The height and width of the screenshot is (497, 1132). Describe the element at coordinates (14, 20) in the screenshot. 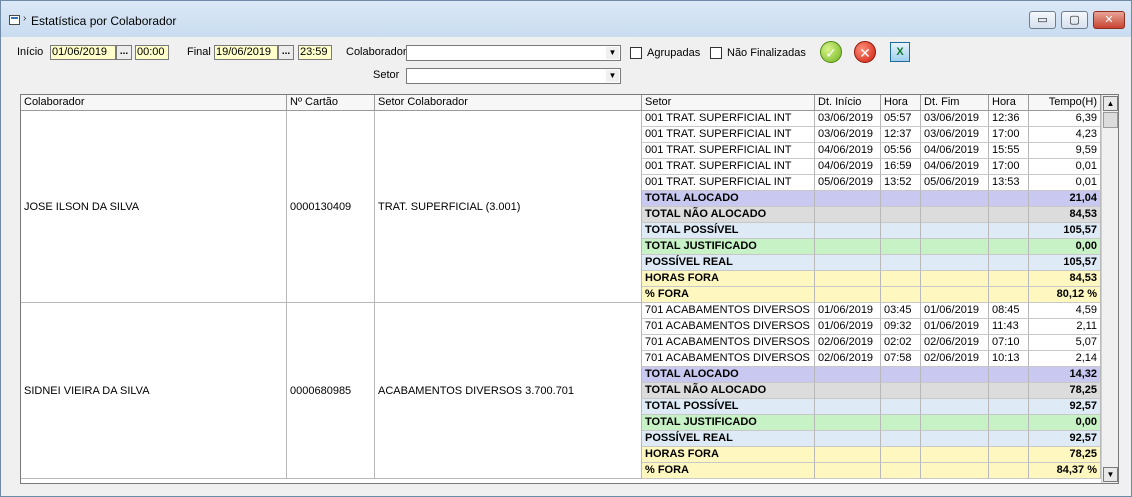

I see `app-window-icon` at that location.